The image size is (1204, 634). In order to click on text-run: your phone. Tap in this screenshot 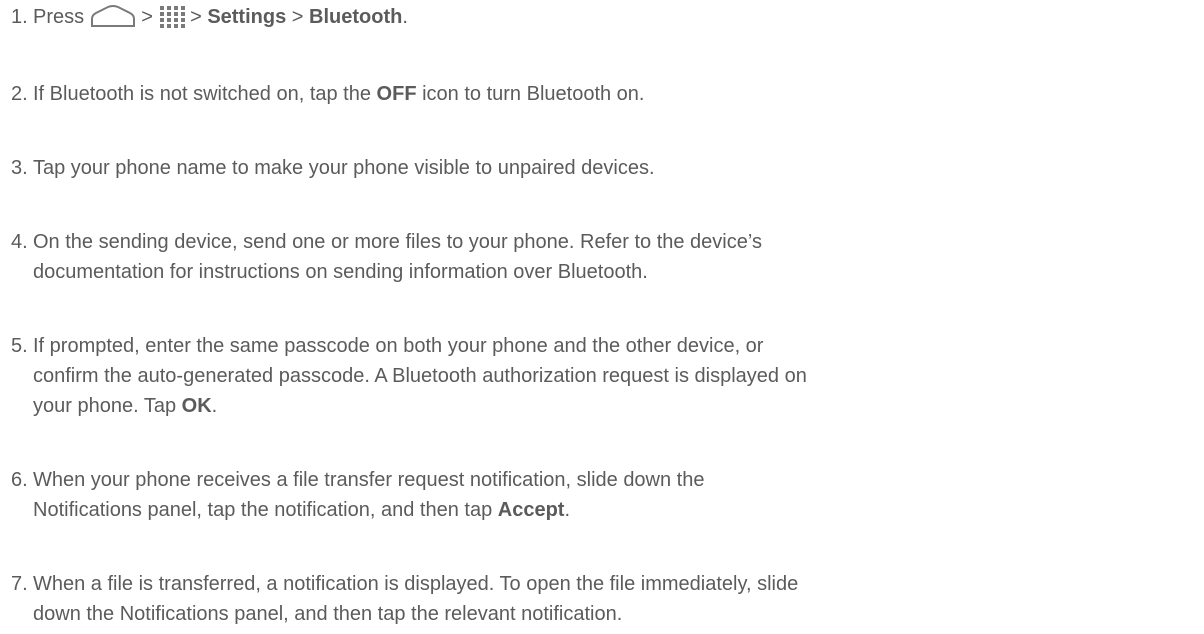, I will do `click(107, 406)`.